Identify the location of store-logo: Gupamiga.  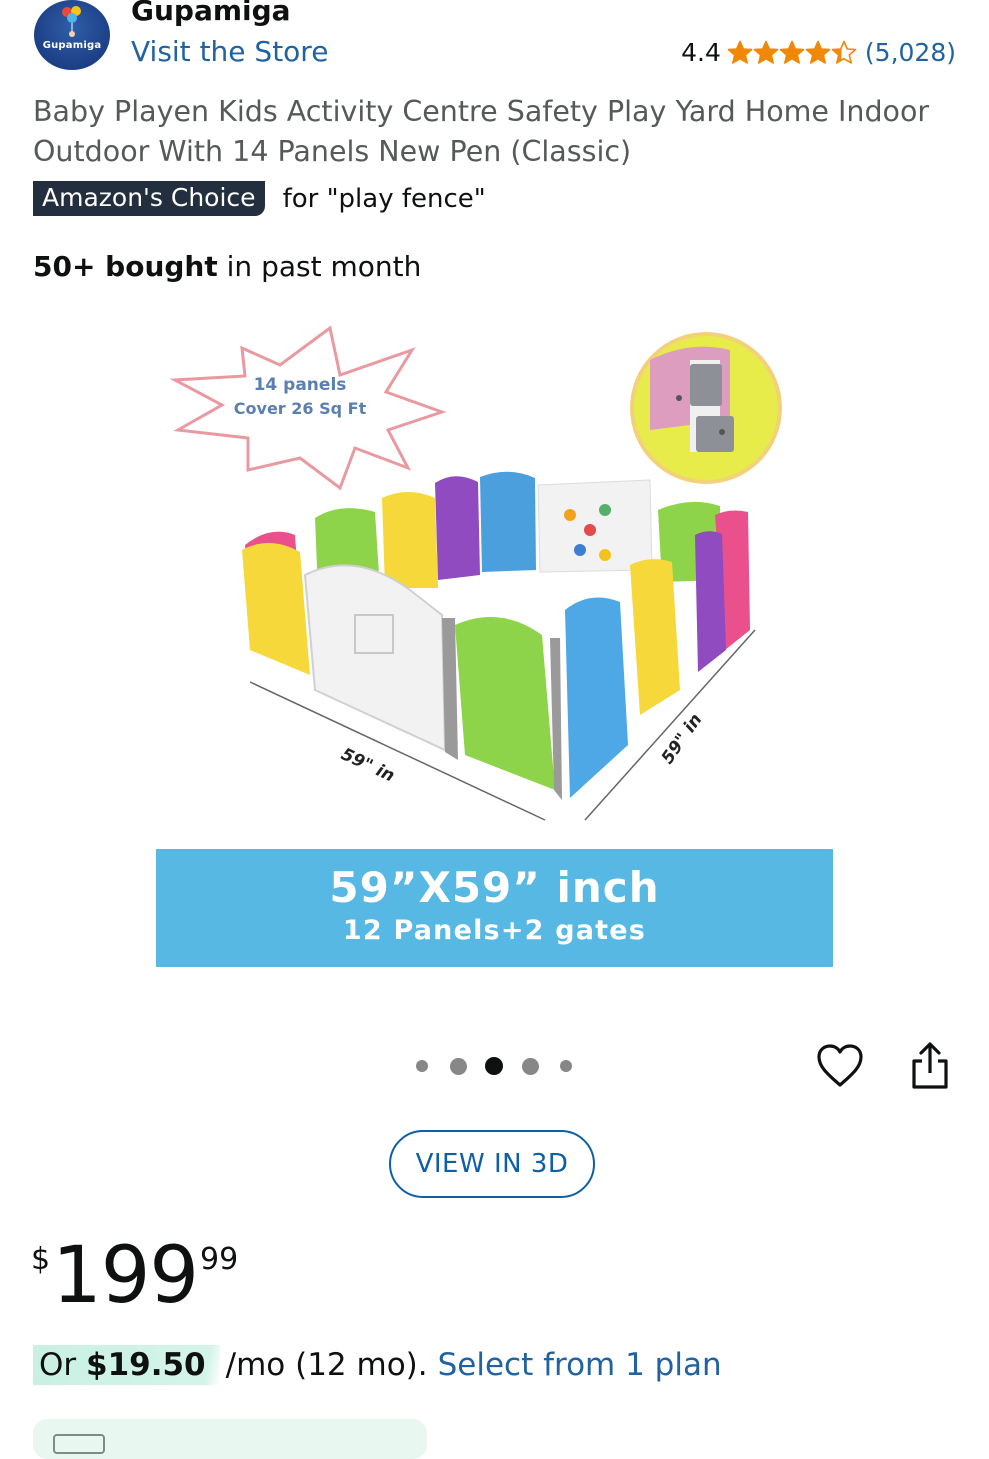
(72, 35).